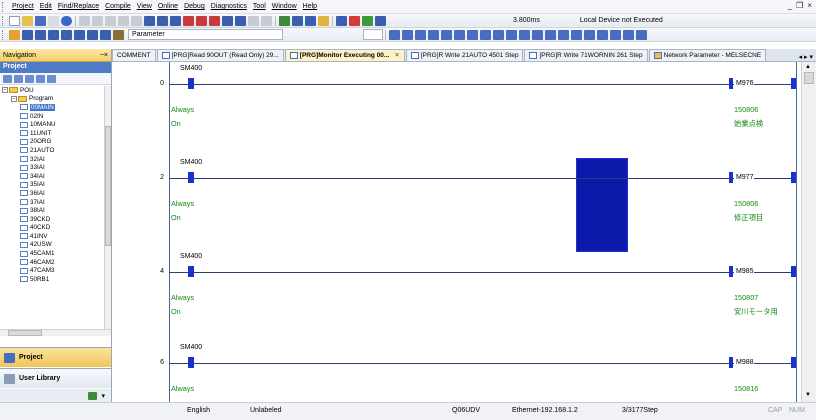  What do you see at coordinates (14, 20) in the screenshot?
I see `new-file-icon` at bounding box center [14, 20].